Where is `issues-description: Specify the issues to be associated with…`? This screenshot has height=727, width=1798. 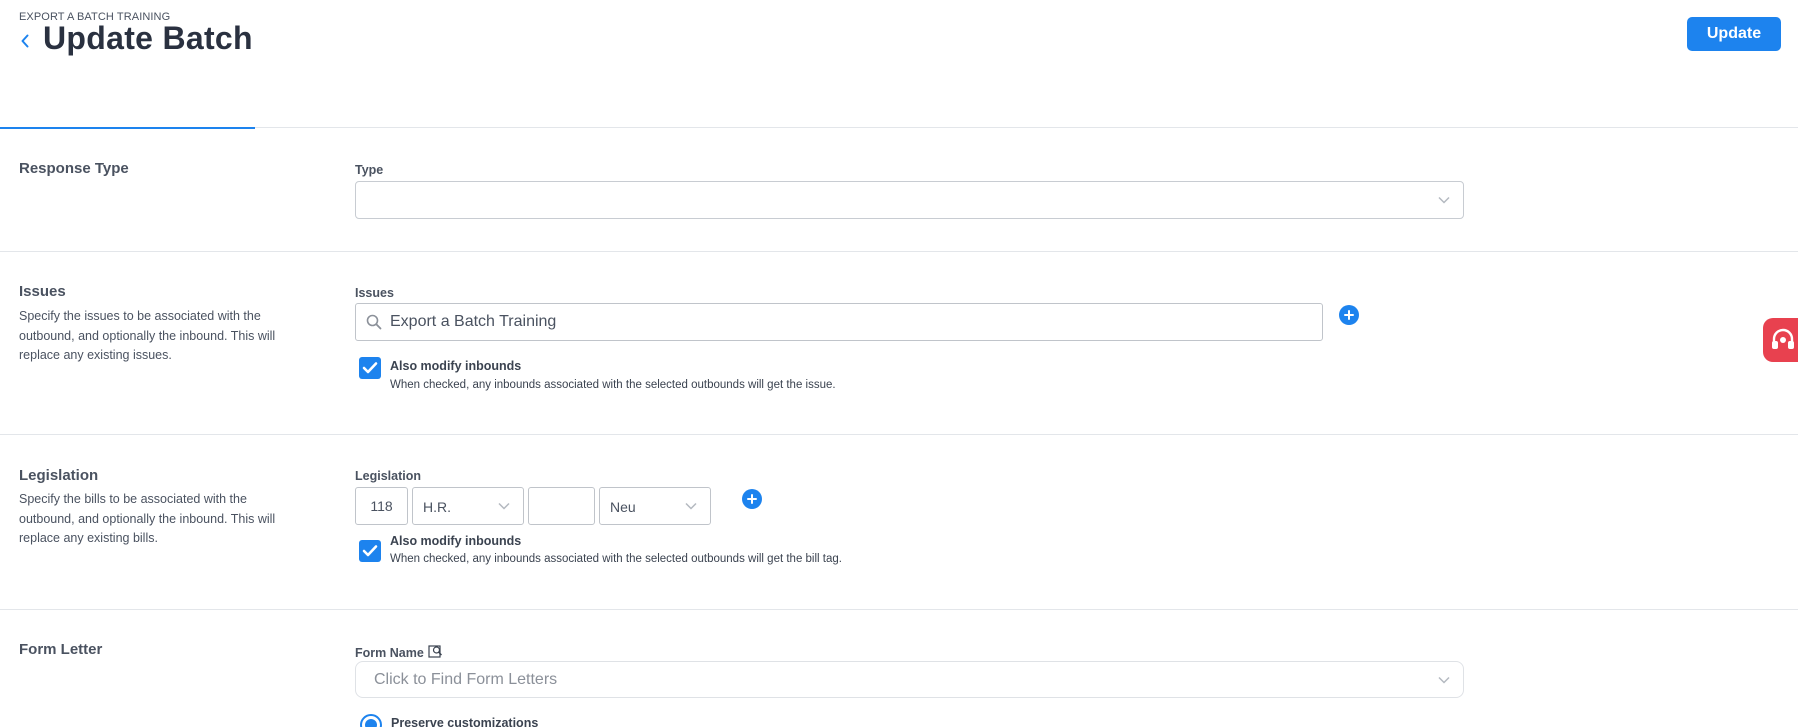
issues-description: Specify the issues to be associated with… is located at coordinates (147, 335).